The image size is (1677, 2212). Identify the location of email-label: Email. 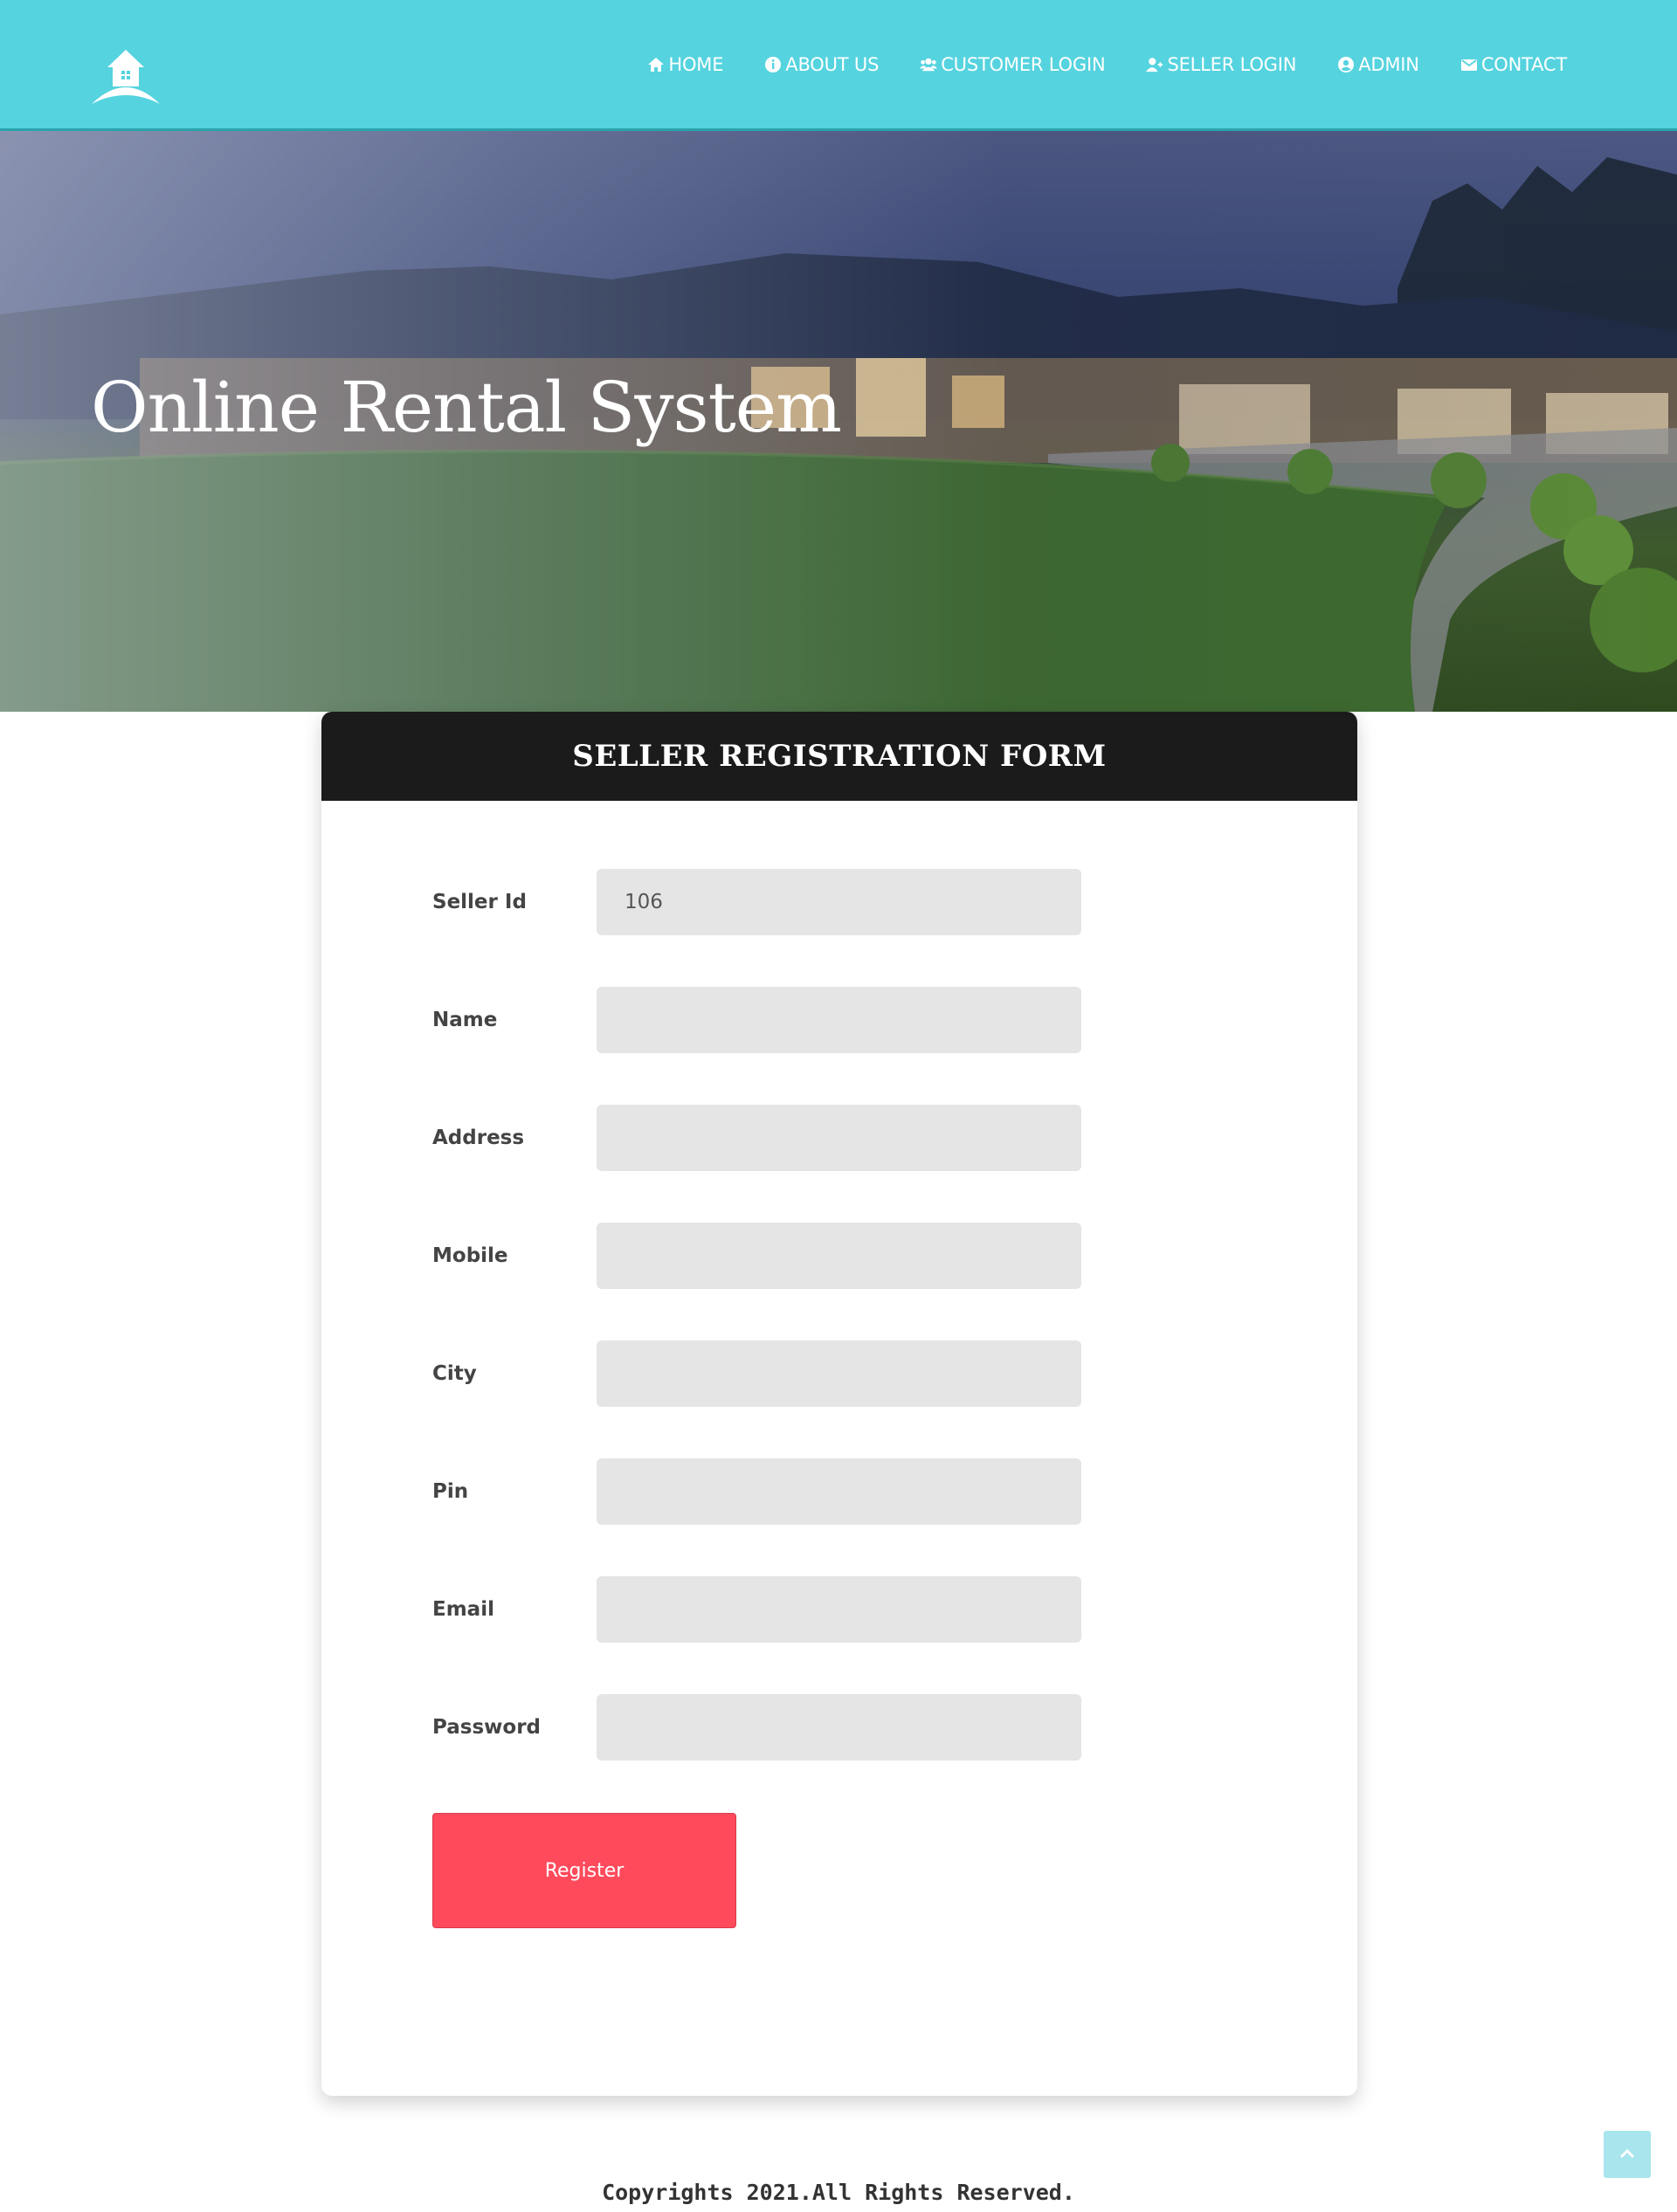
(463, 1609).